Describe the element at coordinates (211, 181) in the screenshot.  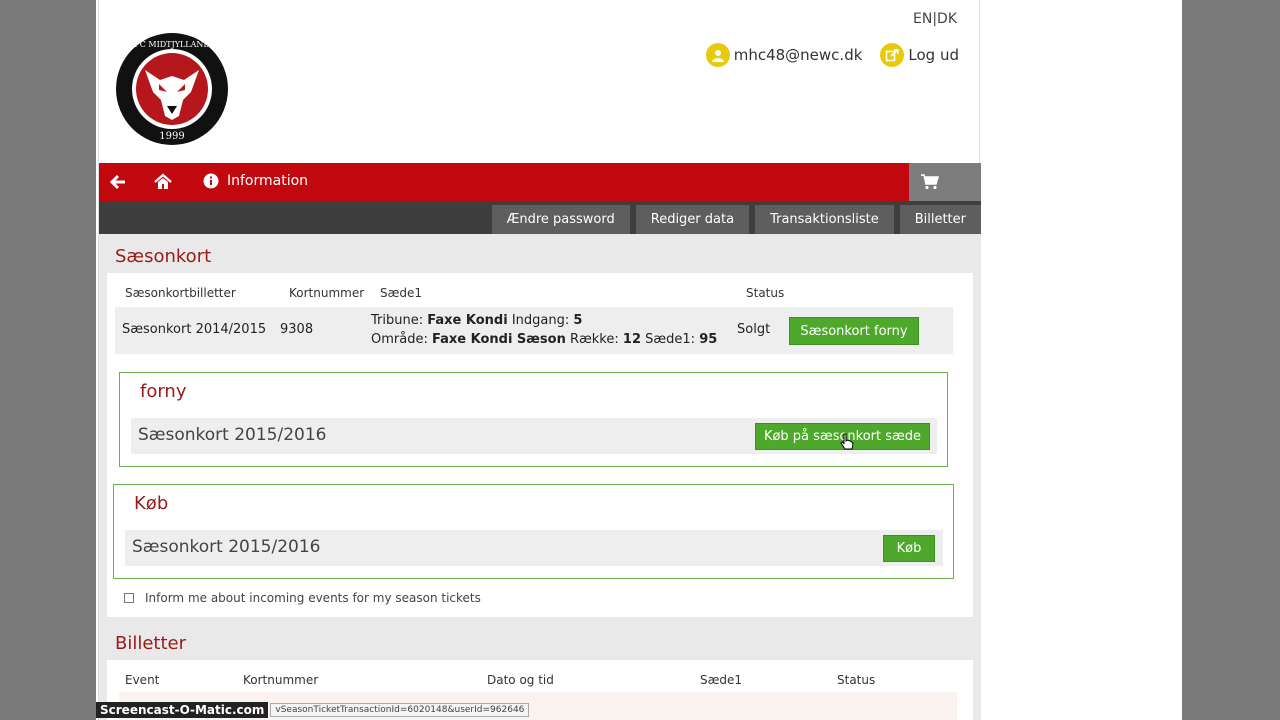
I see `info-icon` at that location.